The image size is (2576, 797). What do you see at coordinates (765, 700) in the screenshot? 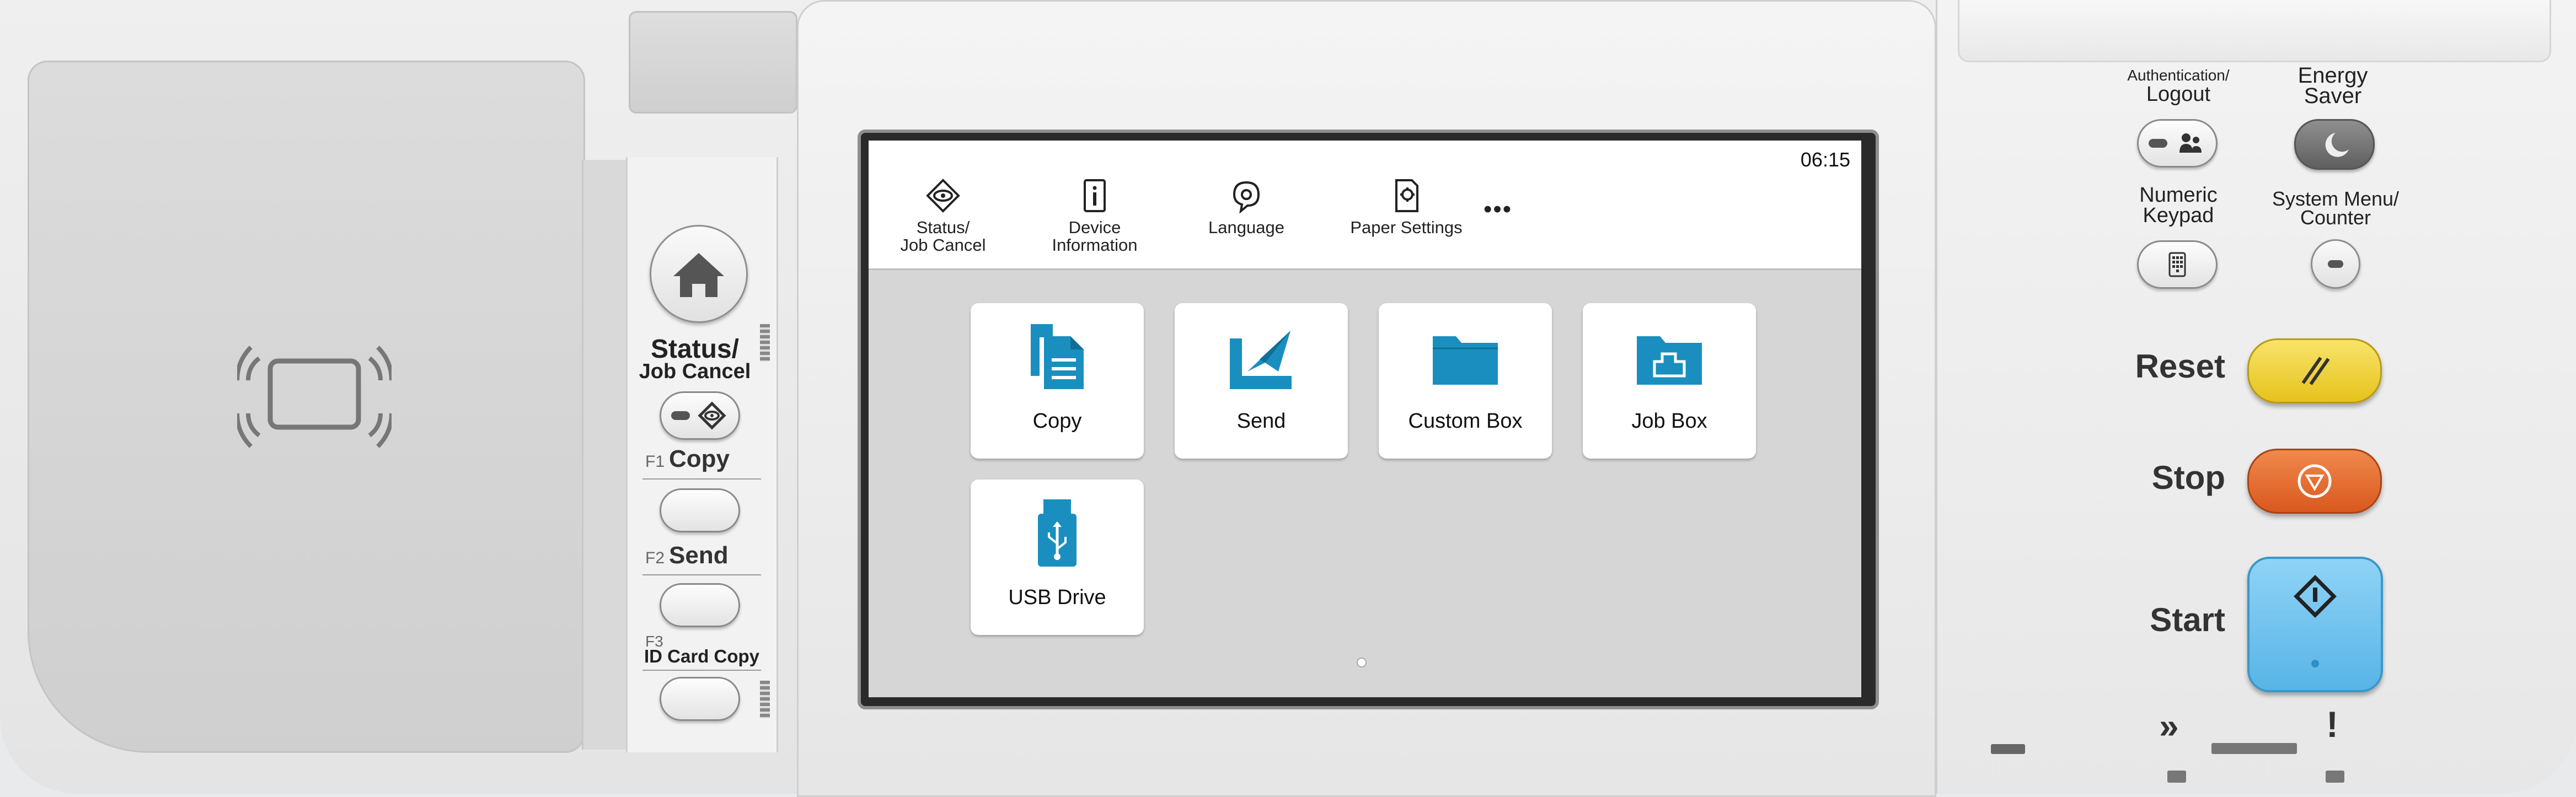
I see `strip-notch-bottom` at bounding box center [765, 700].